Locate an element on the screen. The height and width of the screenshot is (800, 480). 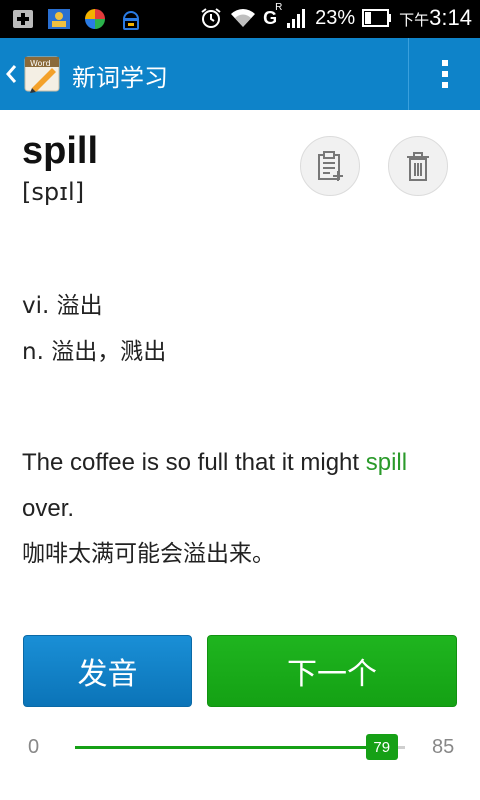
add-box-icon is located at coordinates (23, 19).